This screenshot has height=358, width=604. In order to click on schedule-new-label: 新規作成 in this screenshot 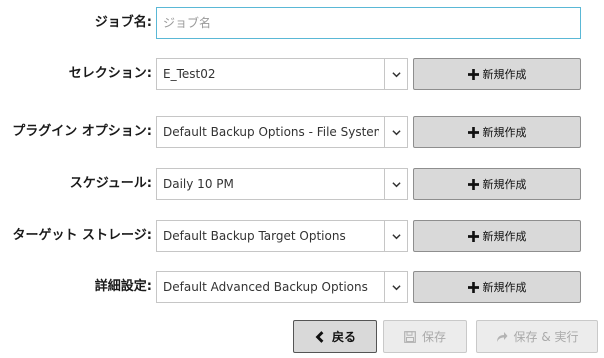, I will do `click(504, 184)`.